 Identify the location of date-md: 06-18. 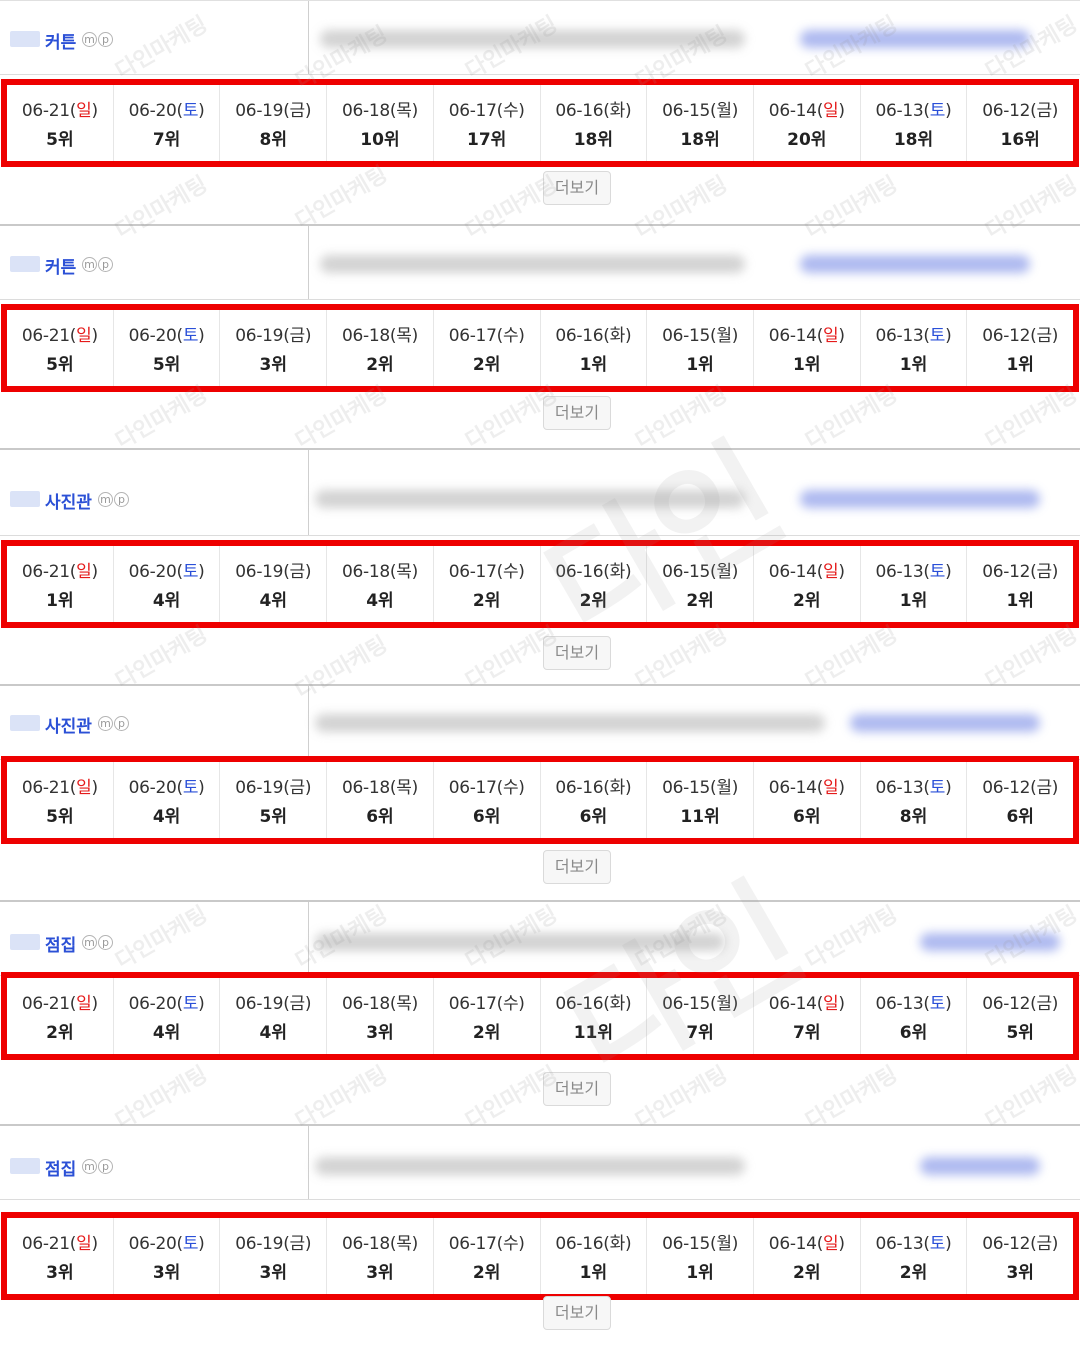
(365, 111).